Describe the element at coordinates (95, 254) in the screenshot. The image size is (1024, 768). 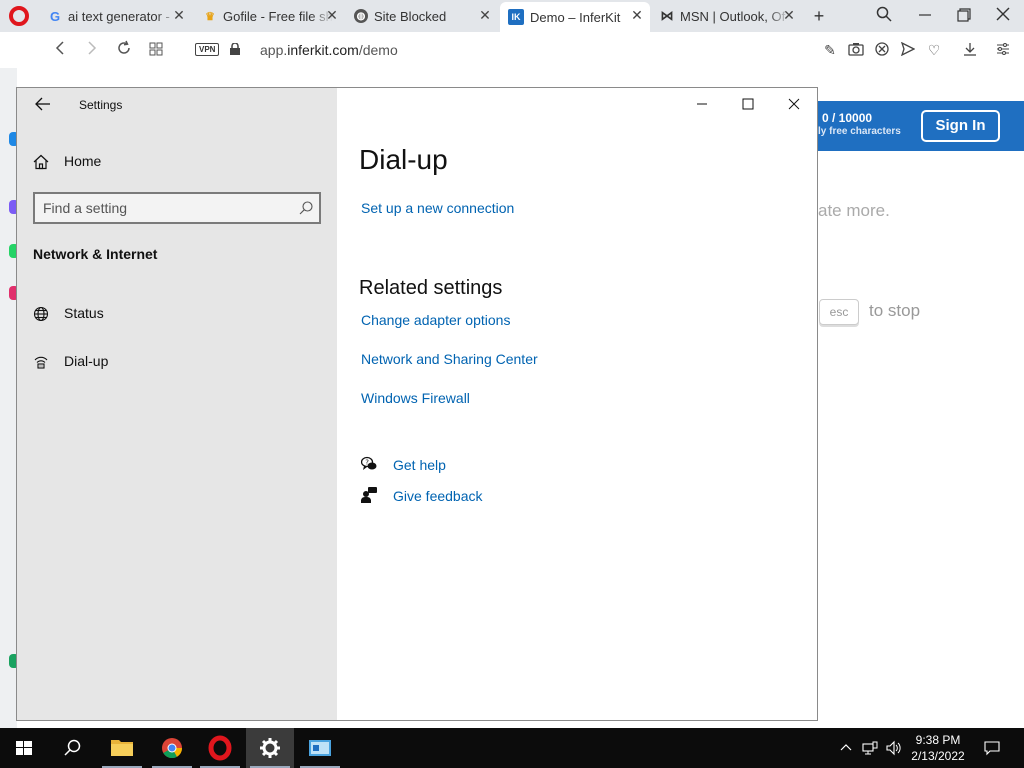
I see `section-title-network-internet: Network & Internet` at that location.